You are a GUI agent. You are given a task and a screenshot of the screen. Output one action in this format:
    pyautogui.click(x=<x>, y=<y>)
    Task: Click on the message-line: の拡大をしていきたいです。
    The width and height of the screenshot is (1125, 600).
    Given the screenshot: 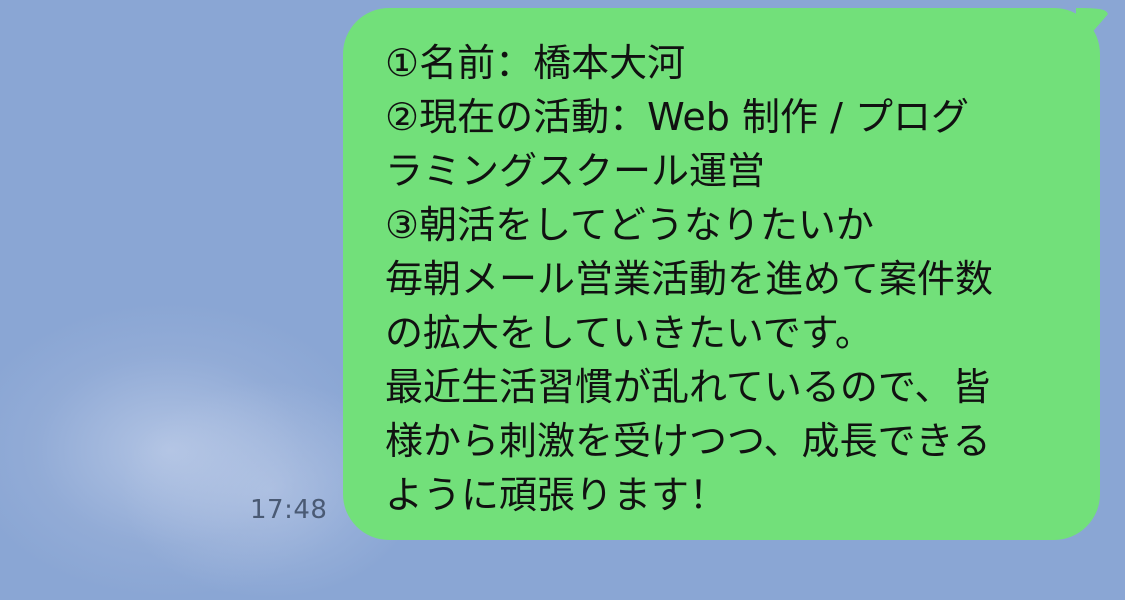 What is the action you would take?
    pyautogui.click(x=629, y=333)
    